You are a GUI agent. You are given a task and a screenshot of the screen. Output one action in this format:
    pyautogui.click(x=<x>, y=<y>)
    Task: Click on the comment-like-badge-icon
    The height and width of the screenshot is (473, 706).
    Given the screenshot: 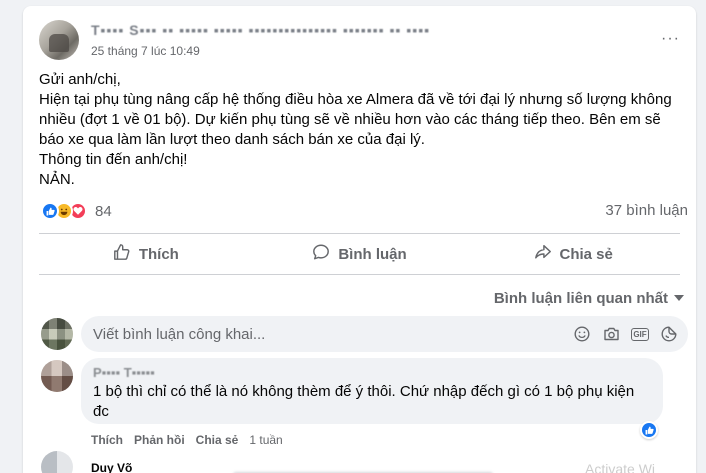 What is the action you would take?
    pyautogui.click(x=649, y=430)
    